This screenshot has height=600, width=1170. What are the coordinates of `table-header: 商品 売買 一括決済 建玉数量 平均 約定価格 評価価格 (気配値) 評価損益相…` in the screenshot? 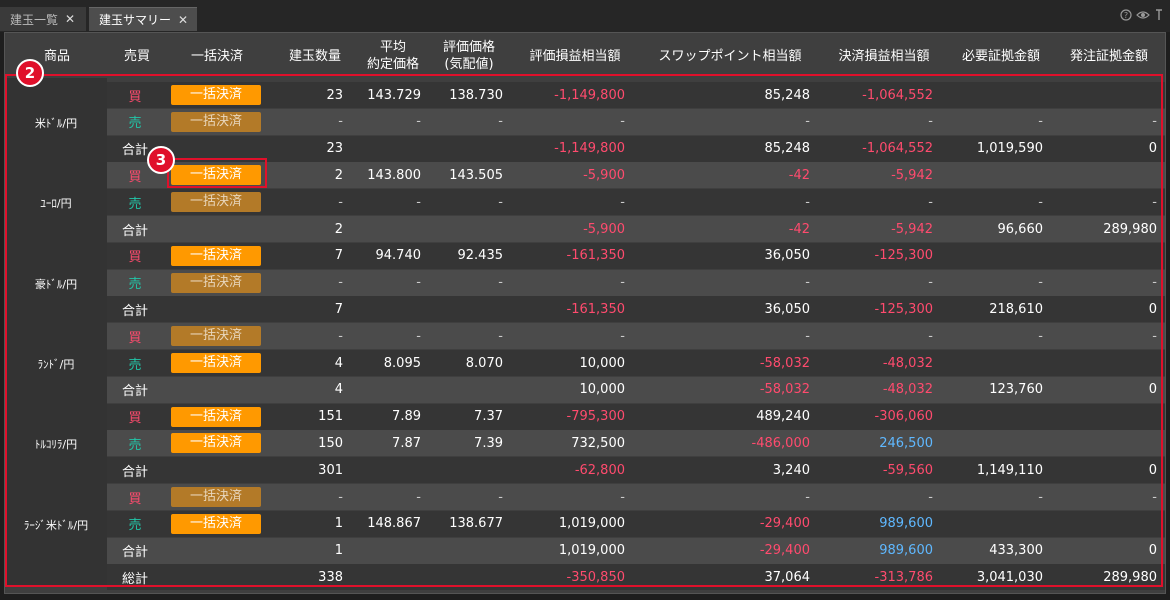 It's located at (585, 56).